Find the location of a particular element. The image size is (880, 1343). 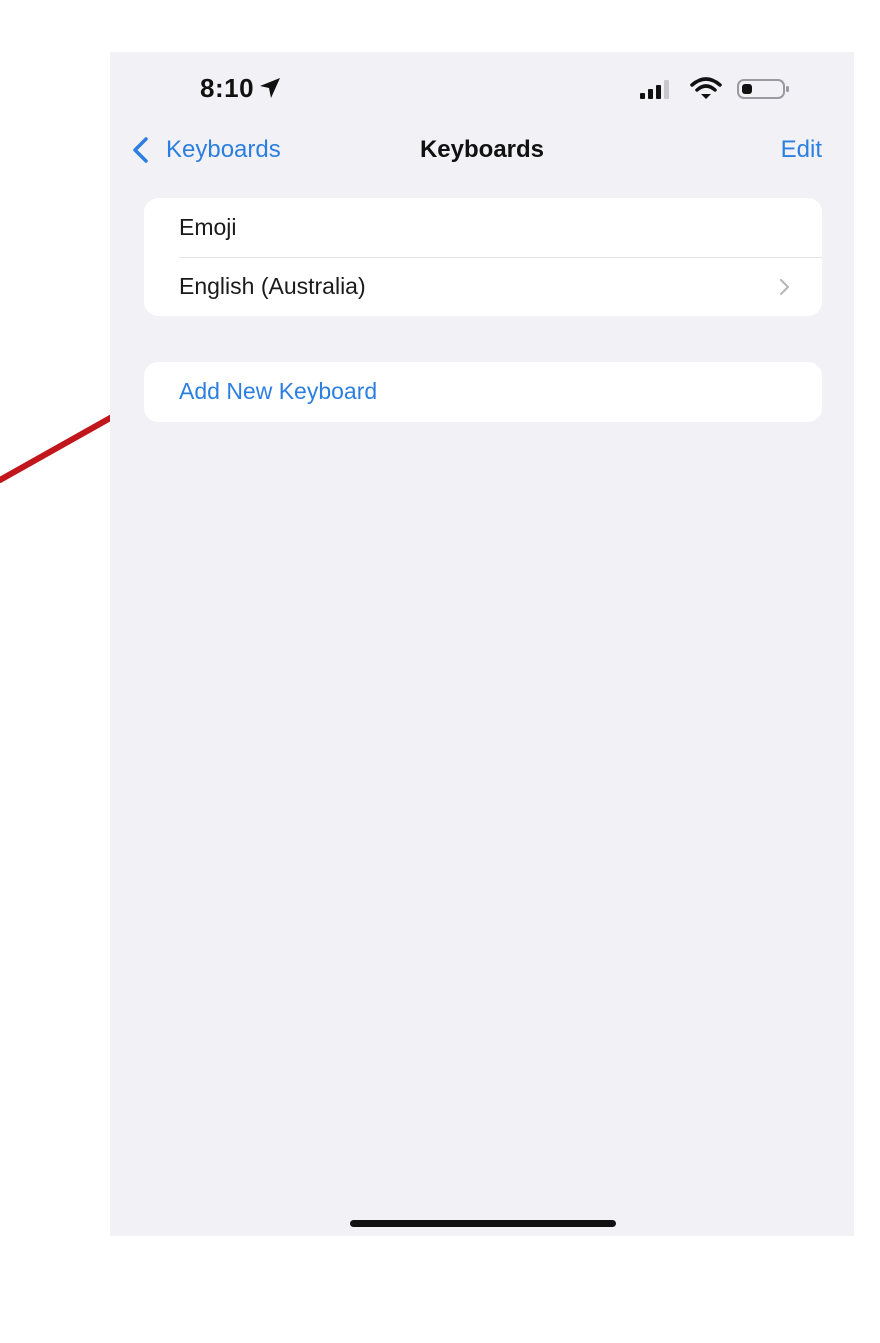

location-arrow-icon is located at coordinates (270, 88).